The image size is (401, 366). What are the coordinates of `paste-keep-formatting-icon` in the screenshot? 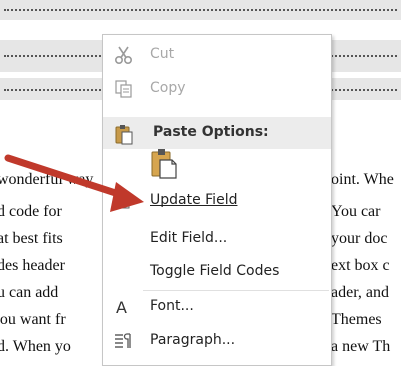 It's located at (164, 164).